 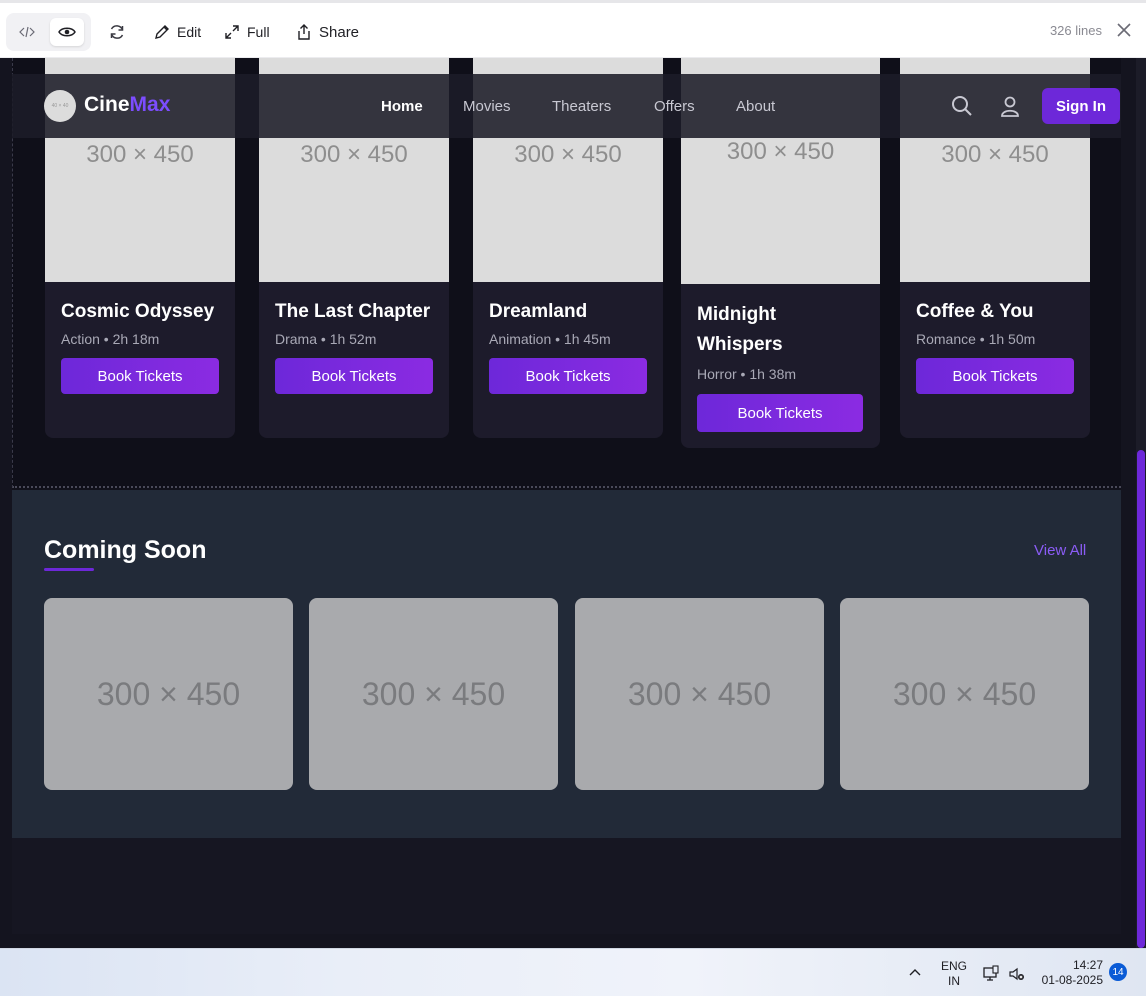 I want to click on title-underline, so click(x=69, y=569).